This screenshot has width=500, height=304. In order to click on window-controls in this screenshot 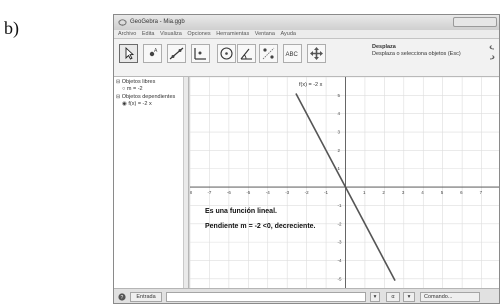, I will do `click(475, 22)`.